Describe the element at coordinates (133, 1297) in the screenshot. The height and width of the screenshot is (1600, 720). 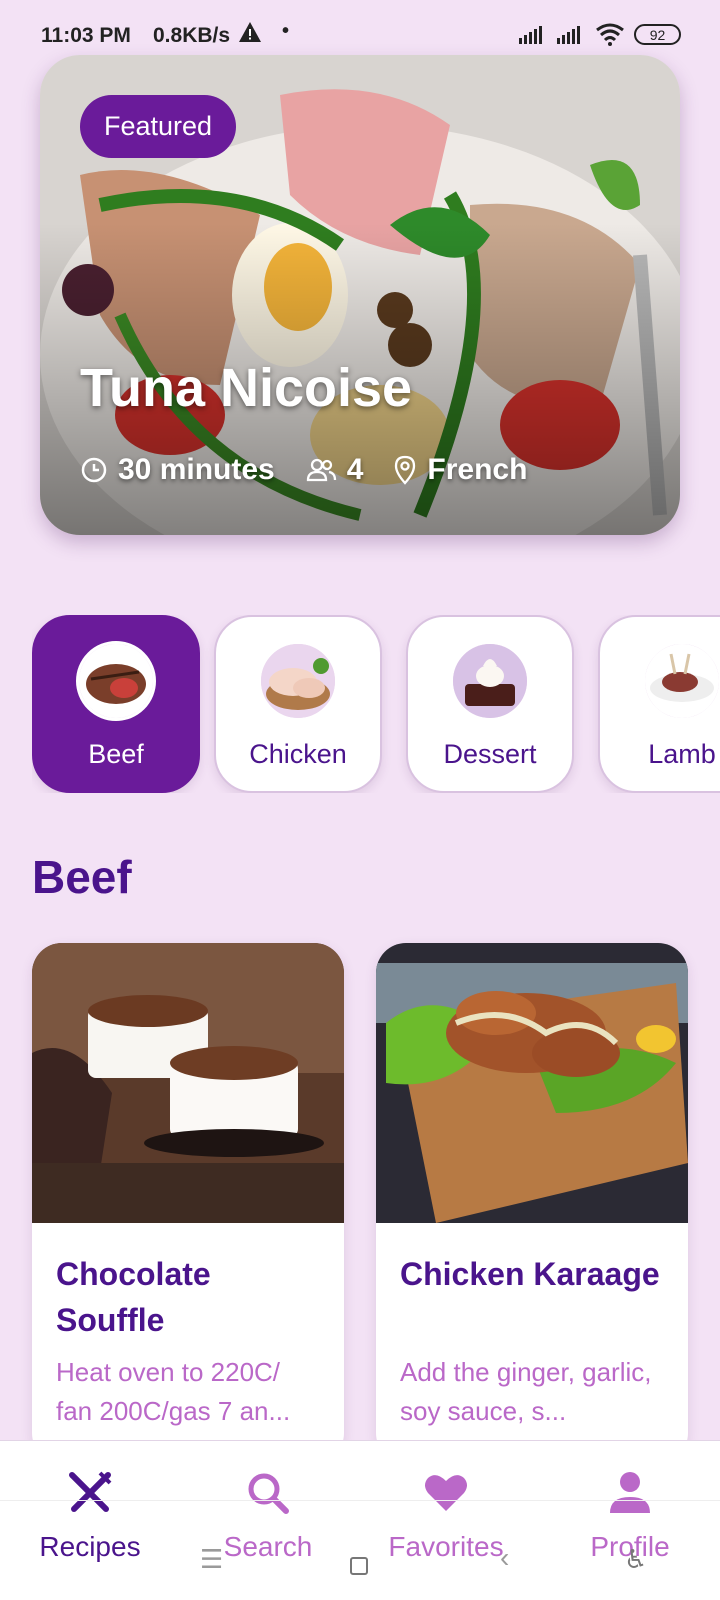
I see `recipe-title: Chocolate Souffle` at that location.